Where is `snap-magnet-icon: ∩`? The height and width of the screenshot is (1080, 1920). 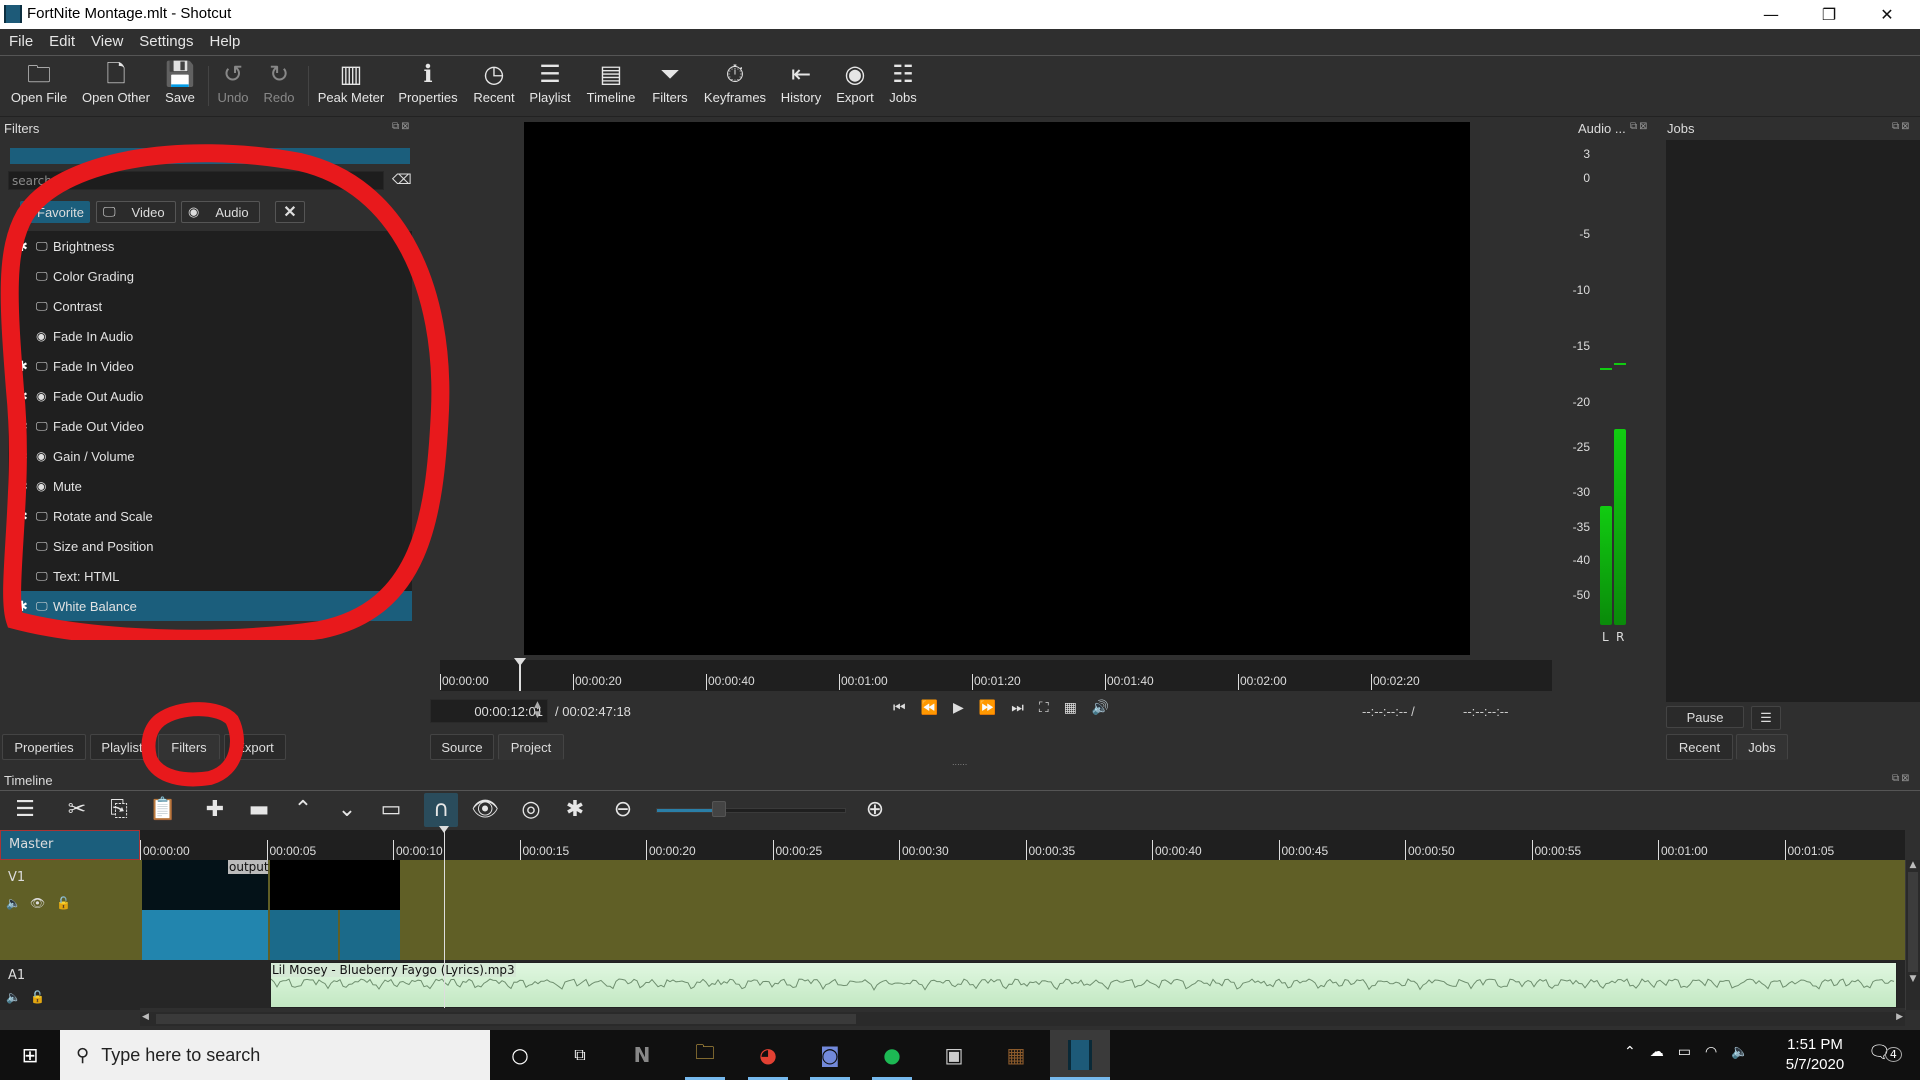
snap-magnet-icon: ∩ is located at coordinates (441, 810).